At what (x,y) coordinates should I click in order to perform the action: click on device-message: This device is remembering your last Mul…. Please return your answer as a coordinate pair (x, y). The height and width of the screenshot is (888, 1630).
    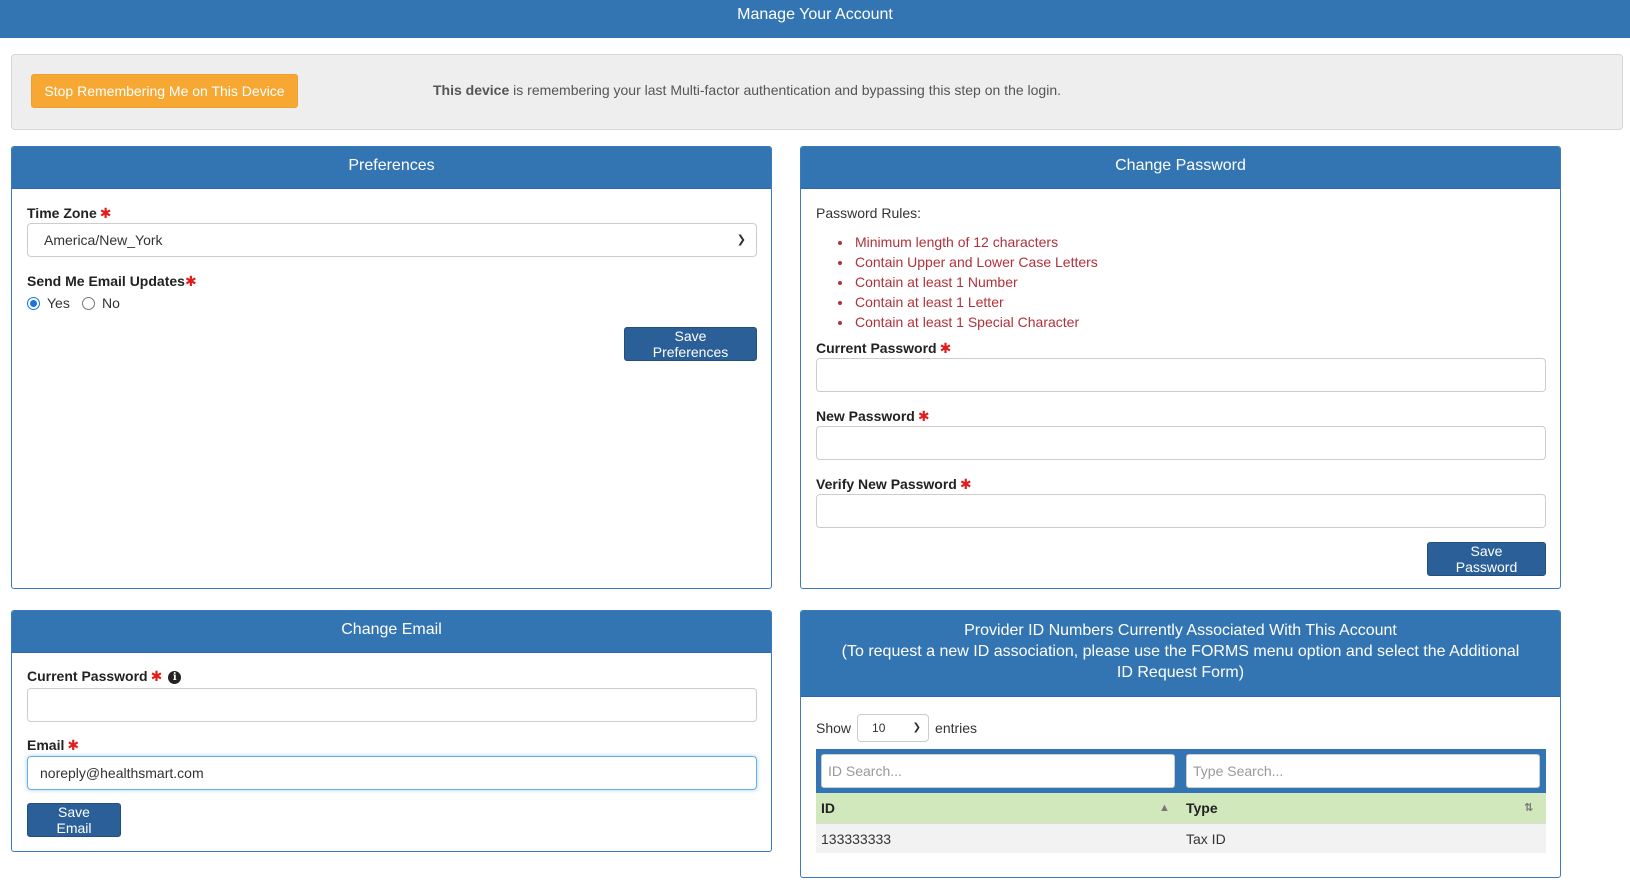
    Looking at the image, I should click on (747, 90).